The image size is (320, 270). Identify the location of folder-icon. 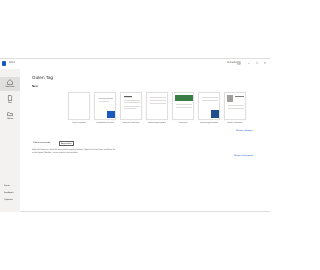
(10, 114).